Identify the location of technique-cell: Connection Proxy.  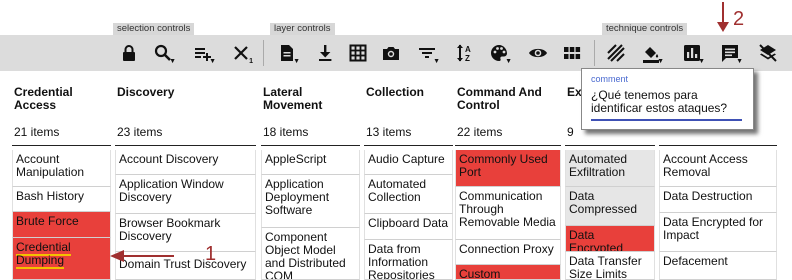
(508, 252).